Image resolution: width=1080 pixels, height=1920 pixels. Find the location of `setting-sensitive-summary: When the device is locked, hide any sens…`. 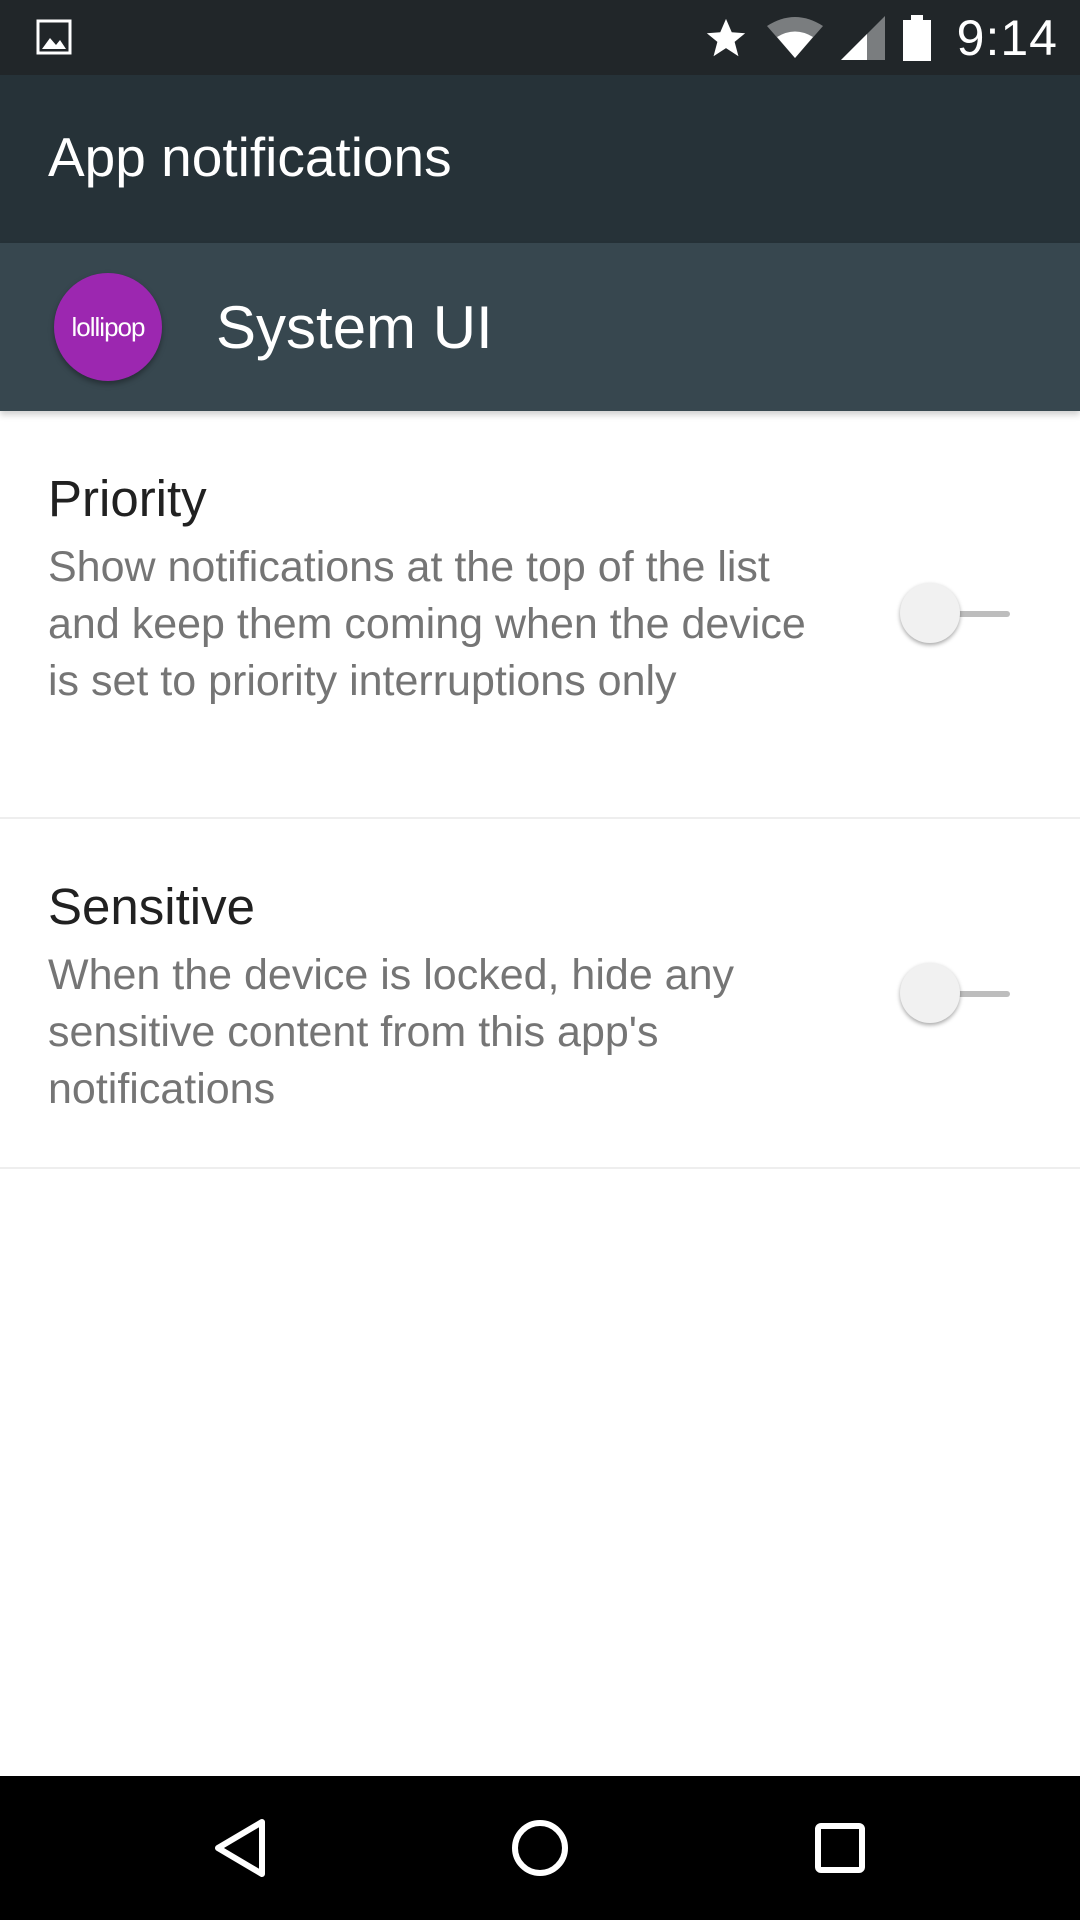

setting-sensitive-summary: When the device is locked, hide any sens… is located at coordinates (391, 1032).